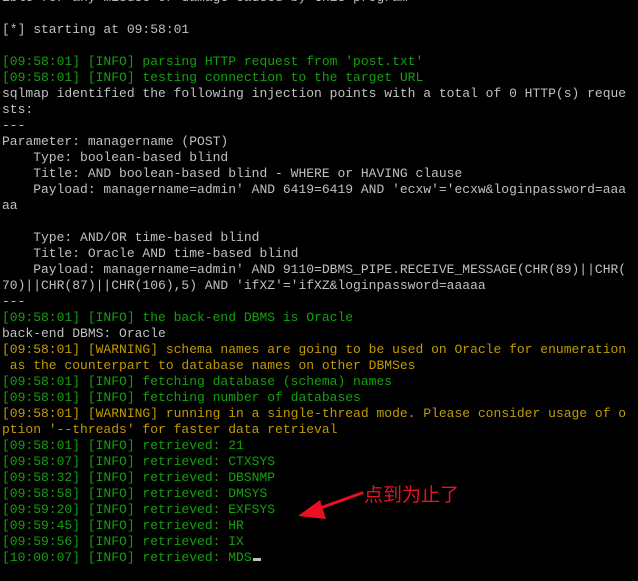  What do you see at coordinates (331, 505) in the screenshot?
I see `arrow-icon` at bounding box center [331, 505].